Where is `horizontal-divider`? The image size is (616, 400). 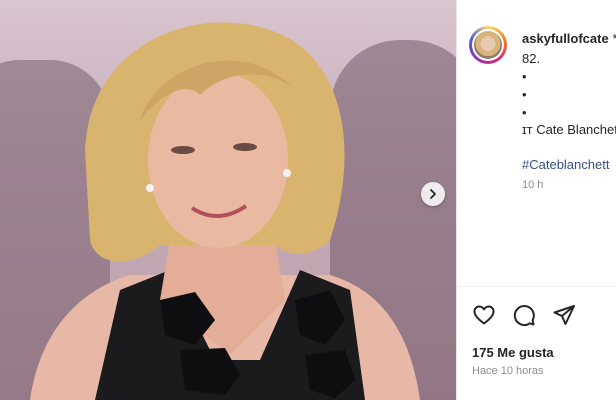 horizontal-divider is located at coordinates (536, 286).